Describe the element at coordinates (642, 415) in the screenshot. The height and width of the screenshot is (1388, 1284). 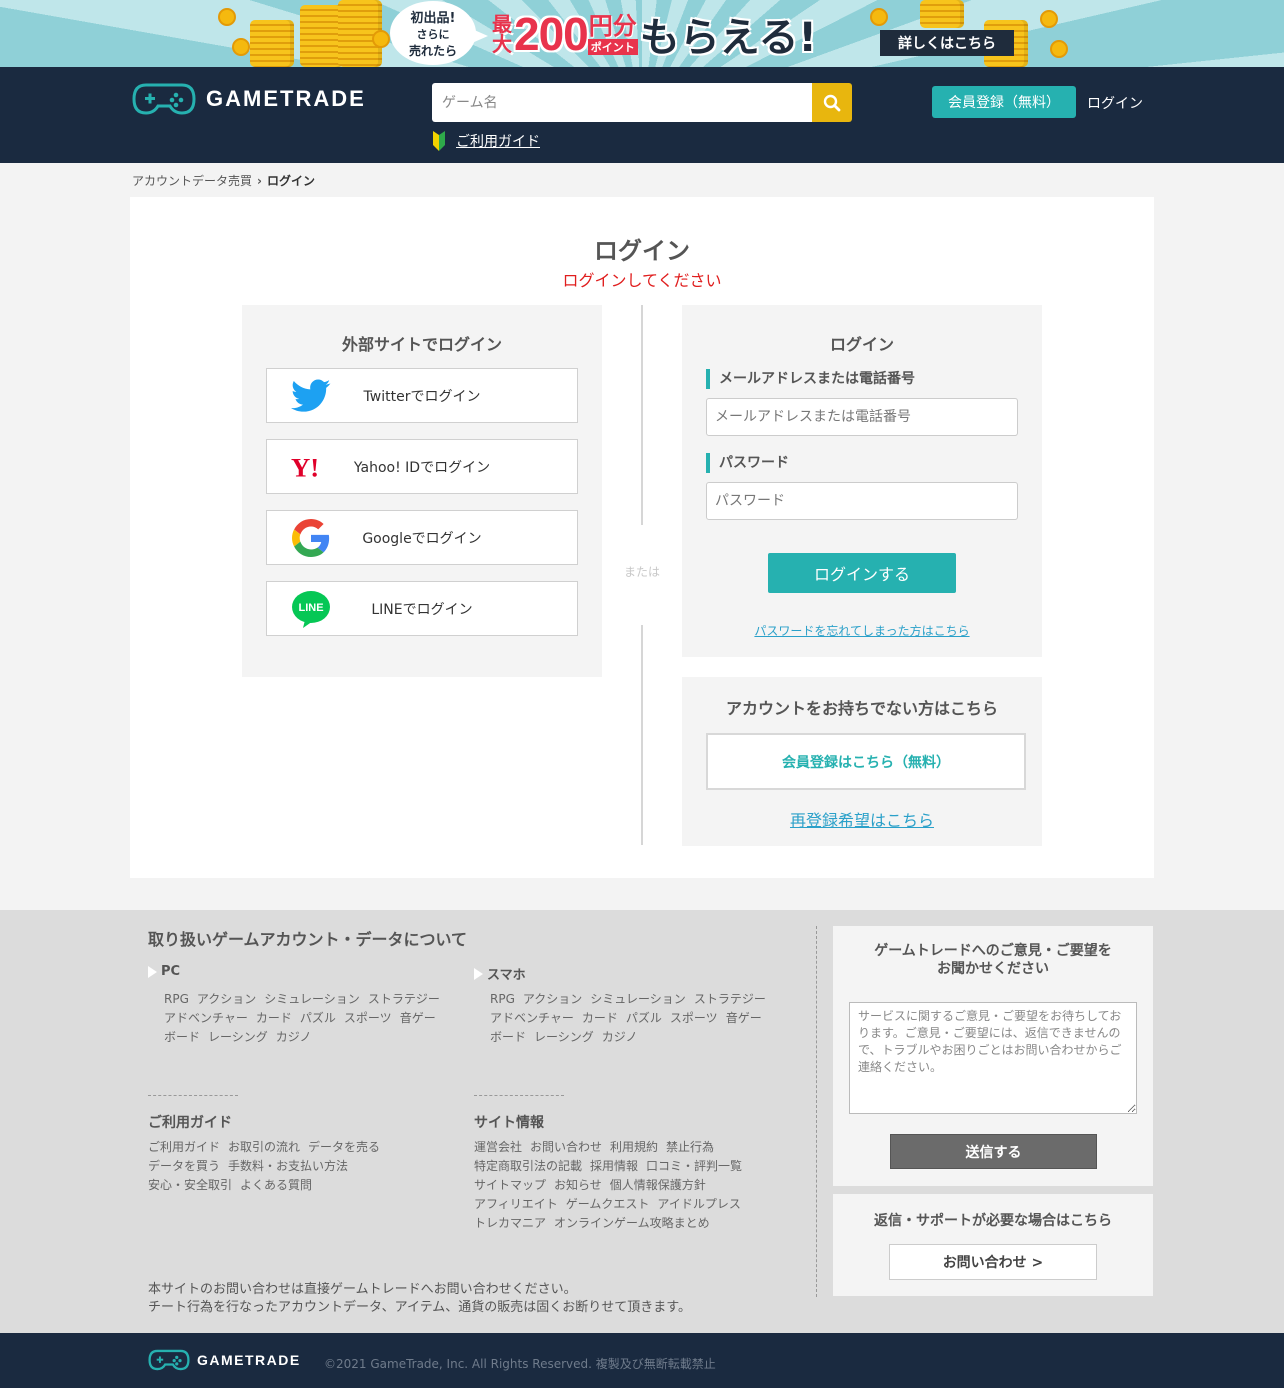
I see `divider-line` at that location.